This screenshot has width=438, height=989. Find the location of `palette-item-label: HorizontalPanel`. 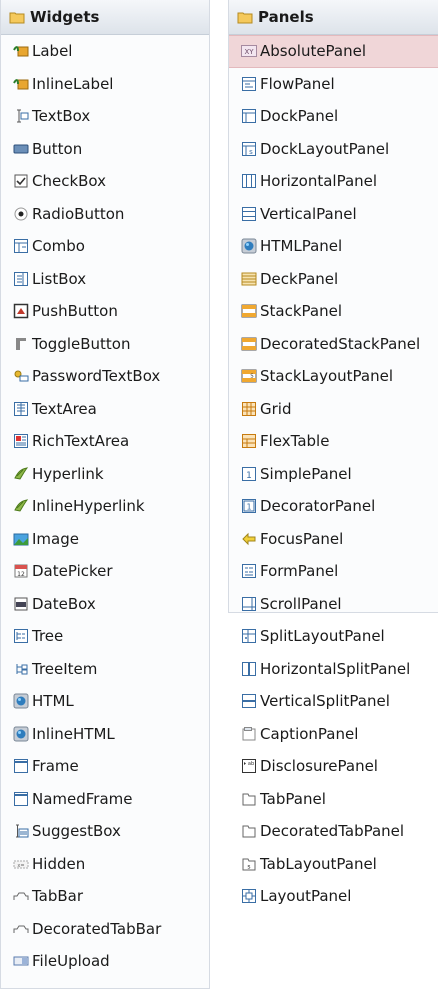

palette-item-label: HorizontalPanel is located at coordinates (319, 181).